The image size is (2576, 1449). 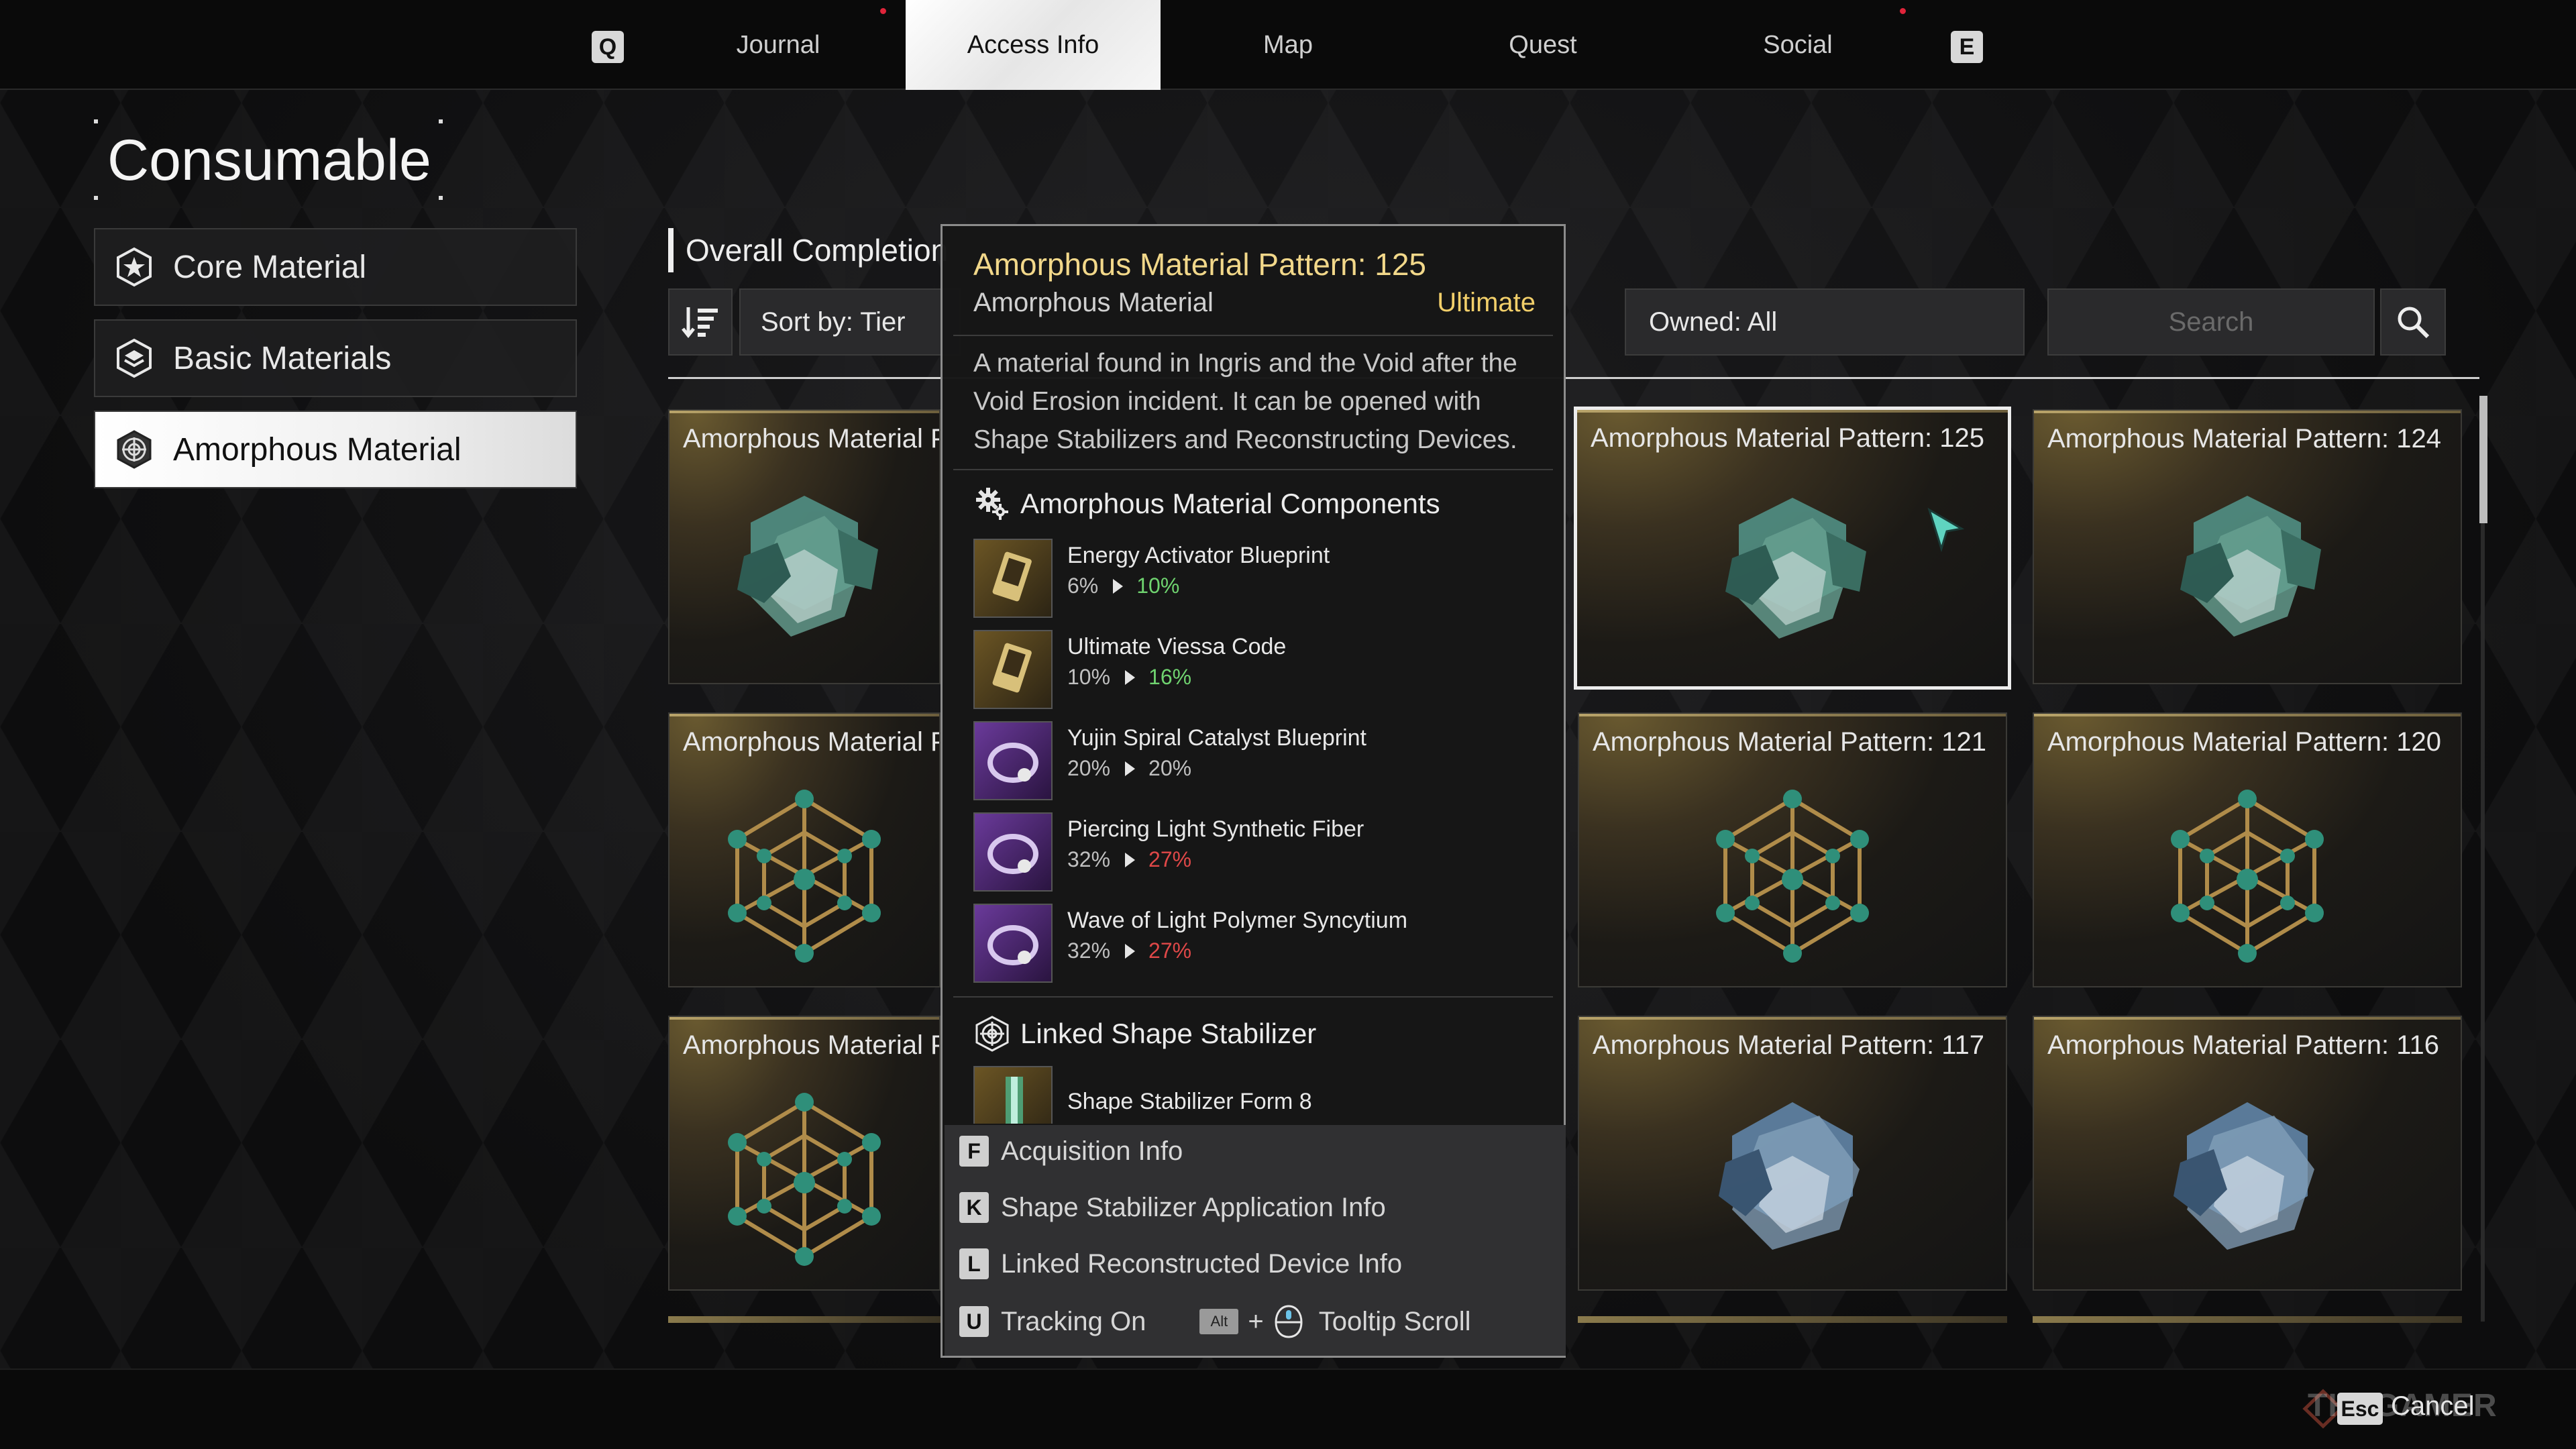 I want to click on linked-stabilizer-item: Shape Stabilizer Form 8, so click(x=1255, y=1095).